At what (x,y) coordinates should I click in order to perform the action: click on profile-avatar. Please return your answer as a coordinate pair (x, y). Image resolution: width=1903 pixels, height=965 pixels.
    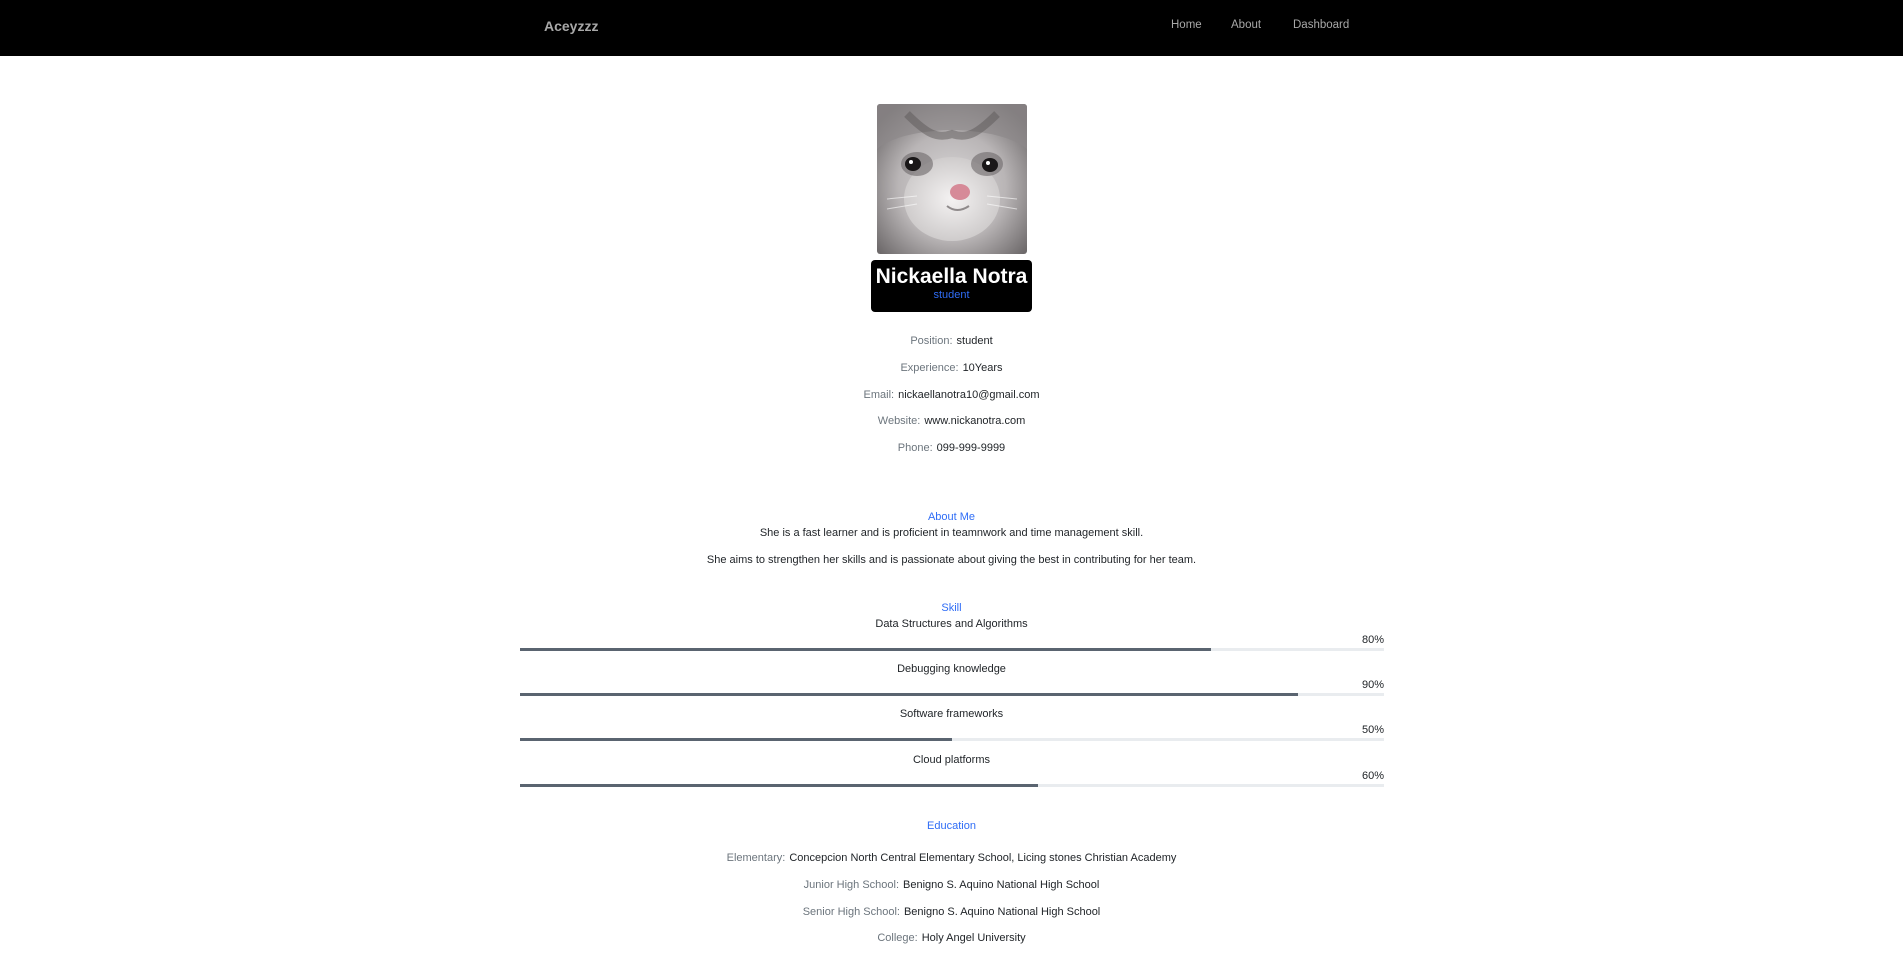
    Looking at the image, I should click on (952, 179).